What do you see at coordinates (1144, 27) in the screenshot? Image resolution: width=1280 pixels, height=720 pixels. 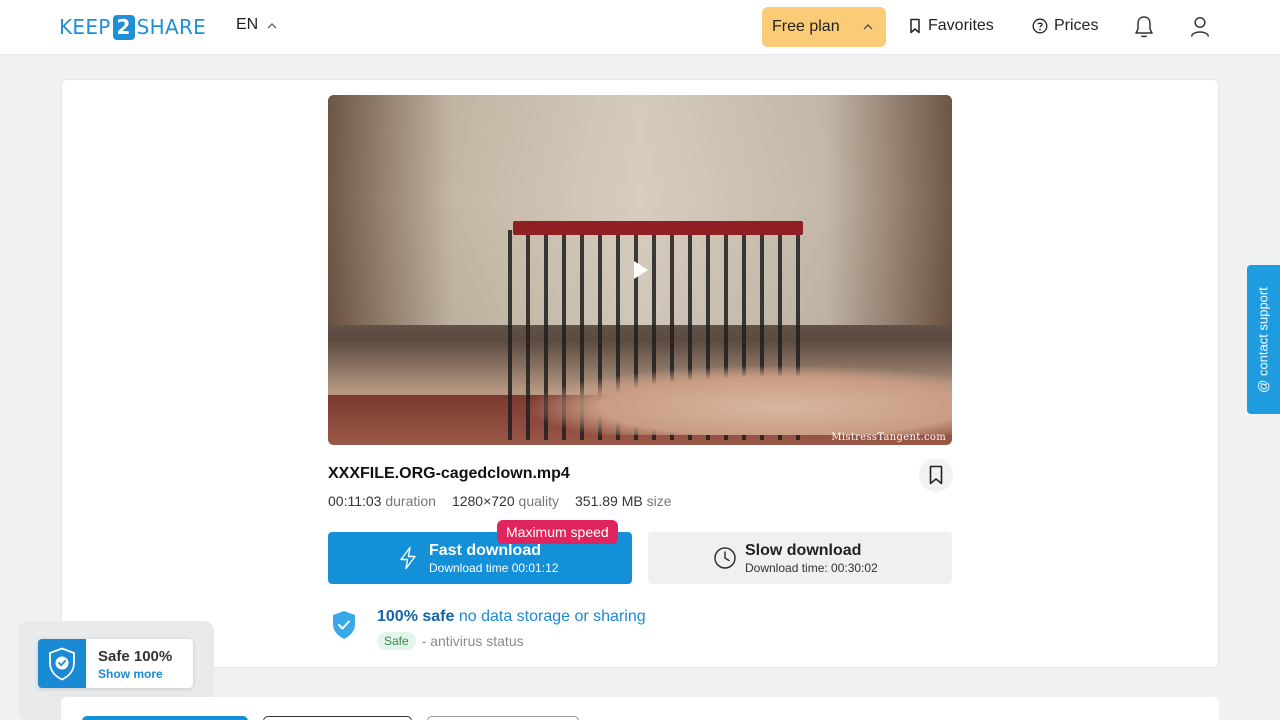 I see `bell-icon` at bounding box center [1144, 27].